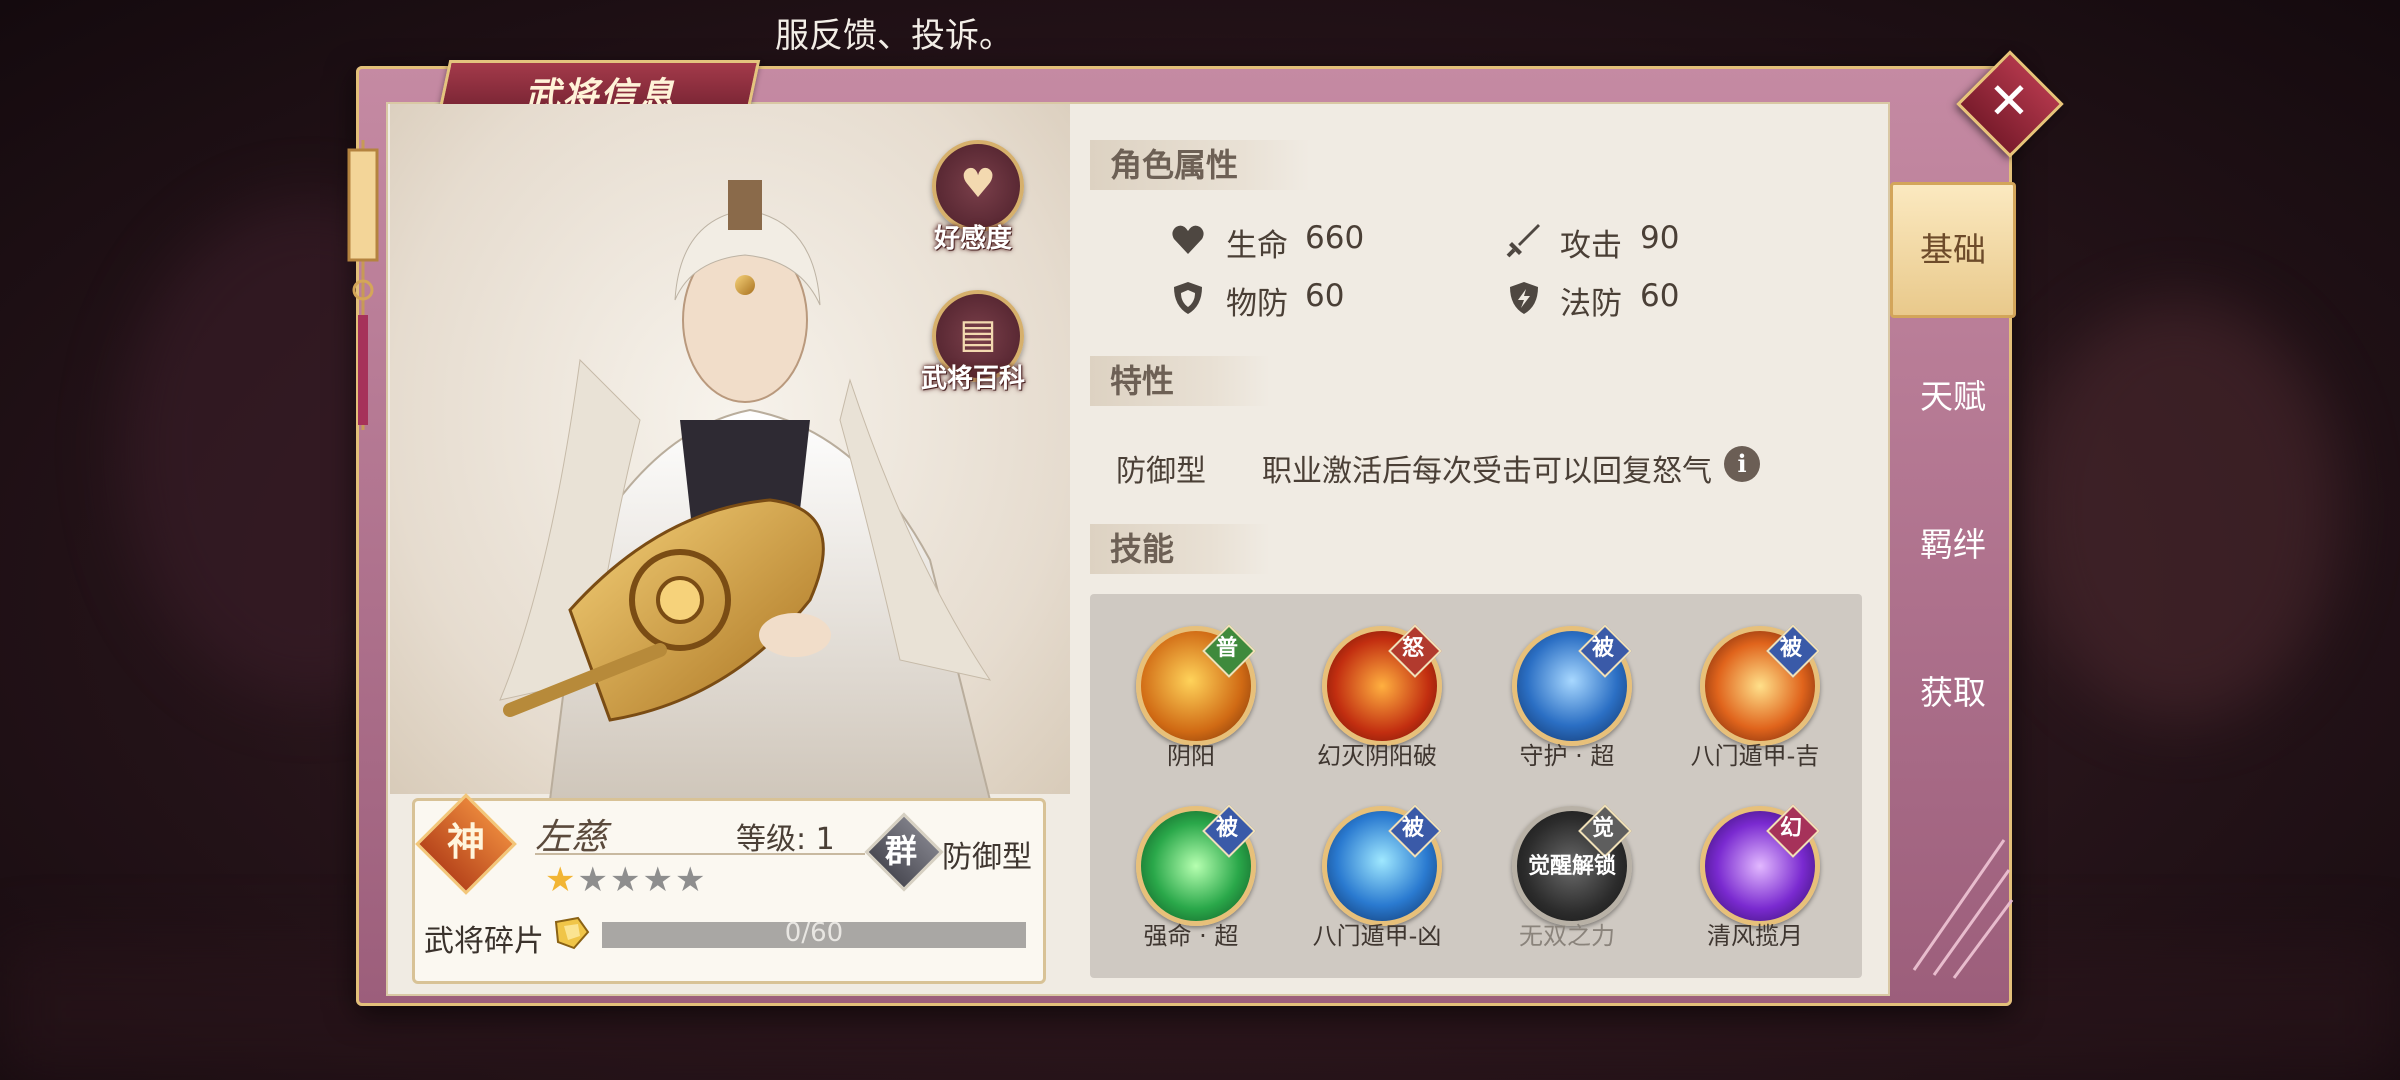 Image resolution: width=2400 pixels, height=1080 pixels. I want to click on attr-mdef-value: 60, so click(1660, 296).